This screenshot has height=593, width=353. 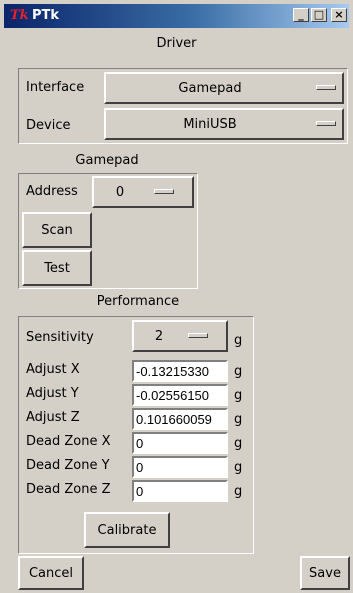 What do you see at coordinates (138, 301) in the screenshot?
I see `performance-section-title: Performance` at bounding box center [138, 301].